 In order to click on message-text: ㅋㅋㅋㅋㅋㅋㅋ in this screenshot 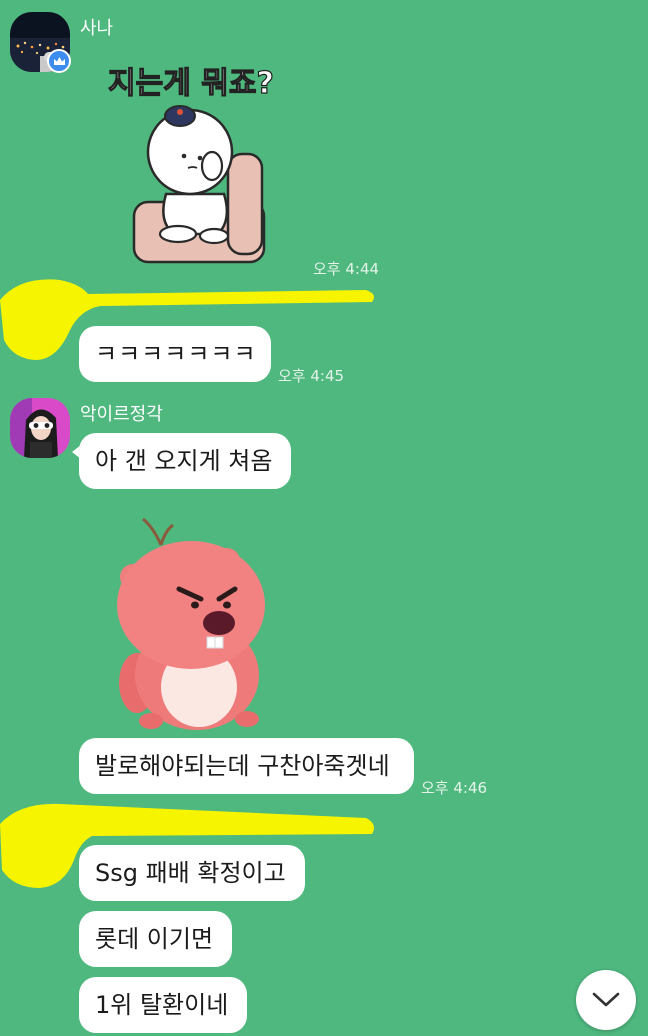, I will do `click(176, 354)`.